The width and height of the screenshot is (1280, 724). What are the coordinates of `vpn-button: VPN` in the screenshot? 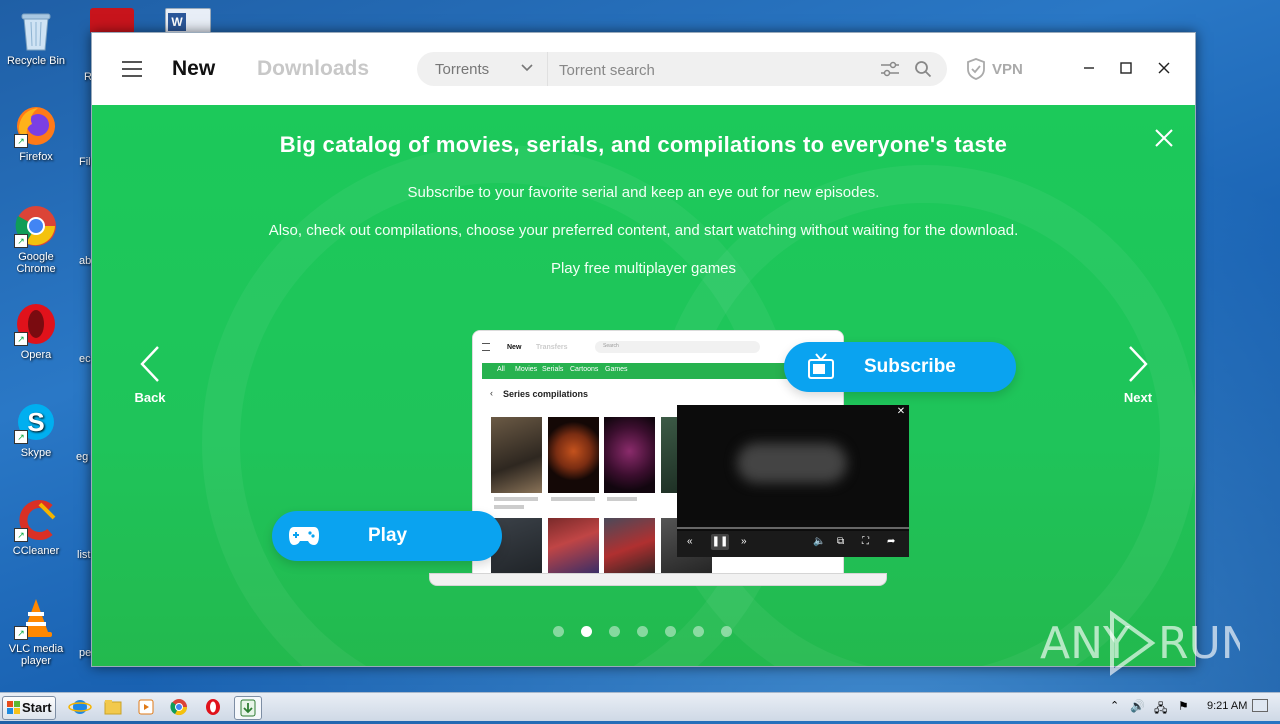 It's located at (994, 70).